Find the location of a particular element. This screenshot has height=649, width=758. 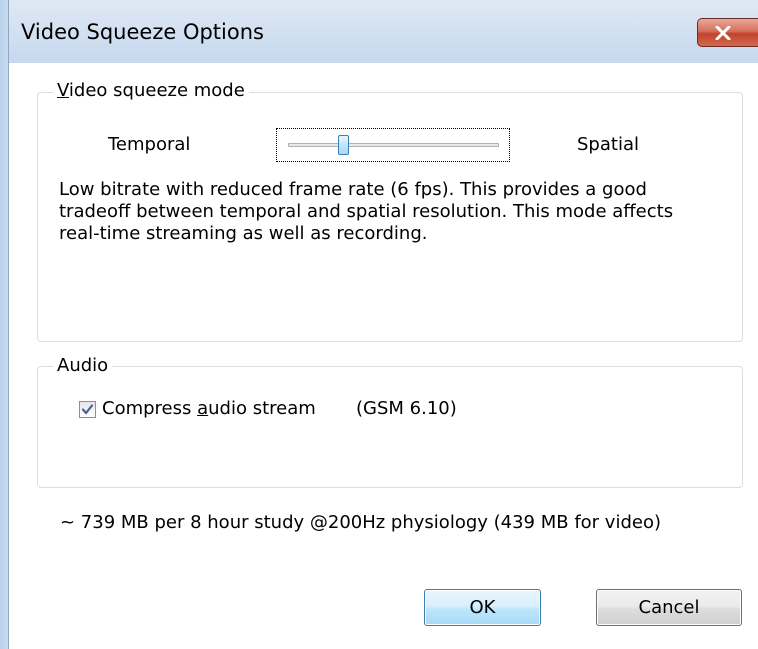

audio-legend: Audio is located at coordinates (83, 366).